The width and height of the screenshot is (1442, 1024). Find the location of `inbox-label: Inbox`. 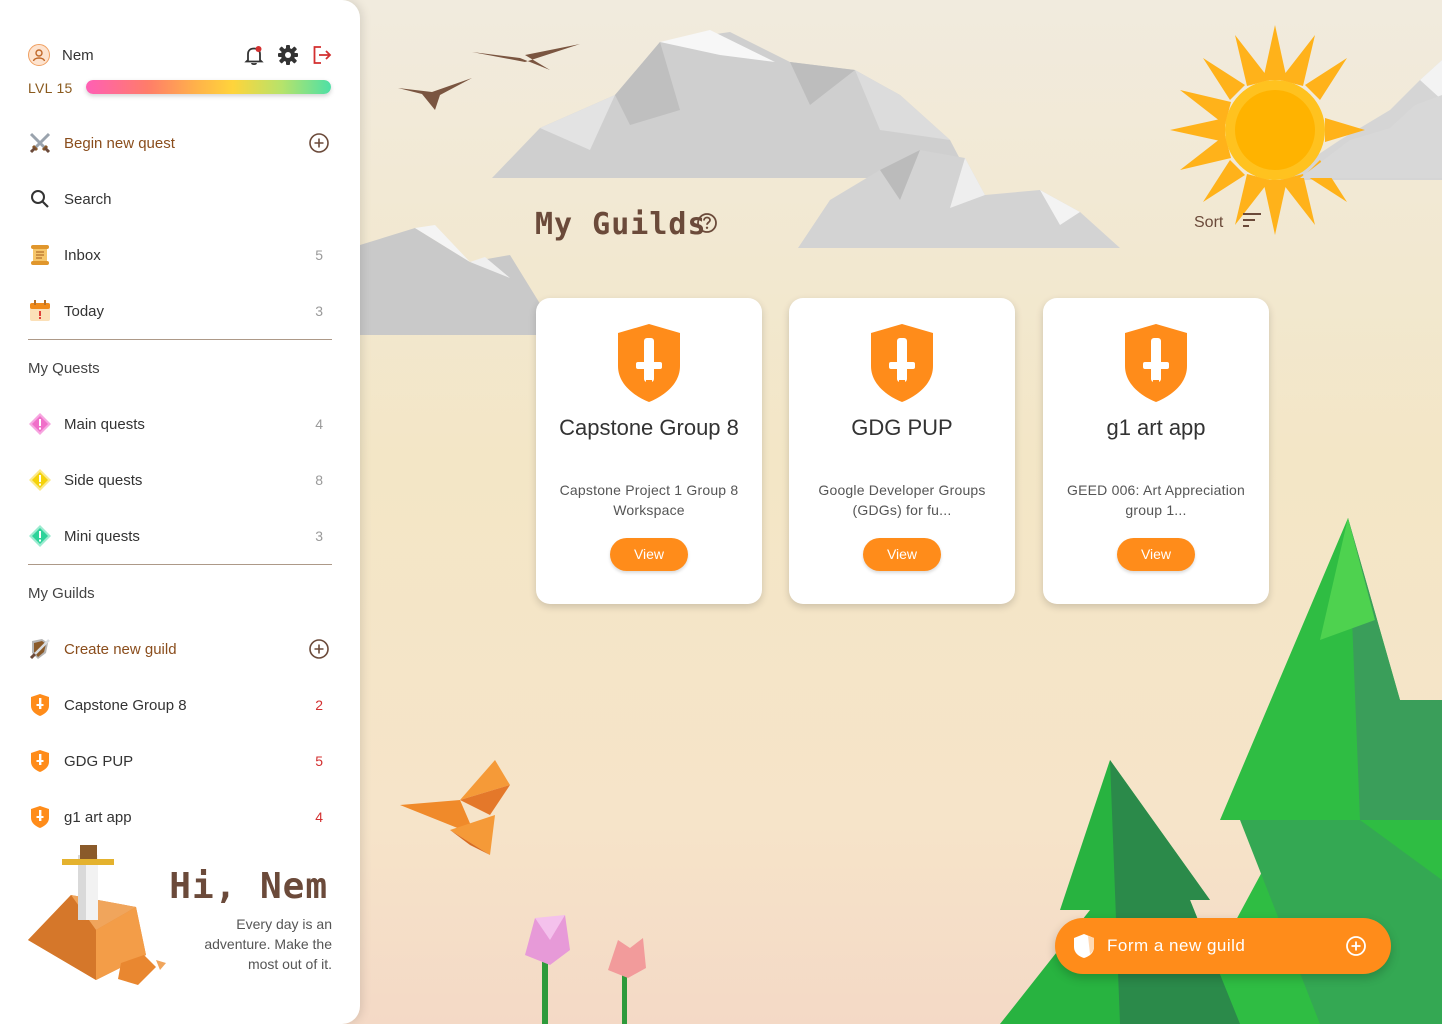

inbox-label: Inbox is located at coordinates (82, 255).